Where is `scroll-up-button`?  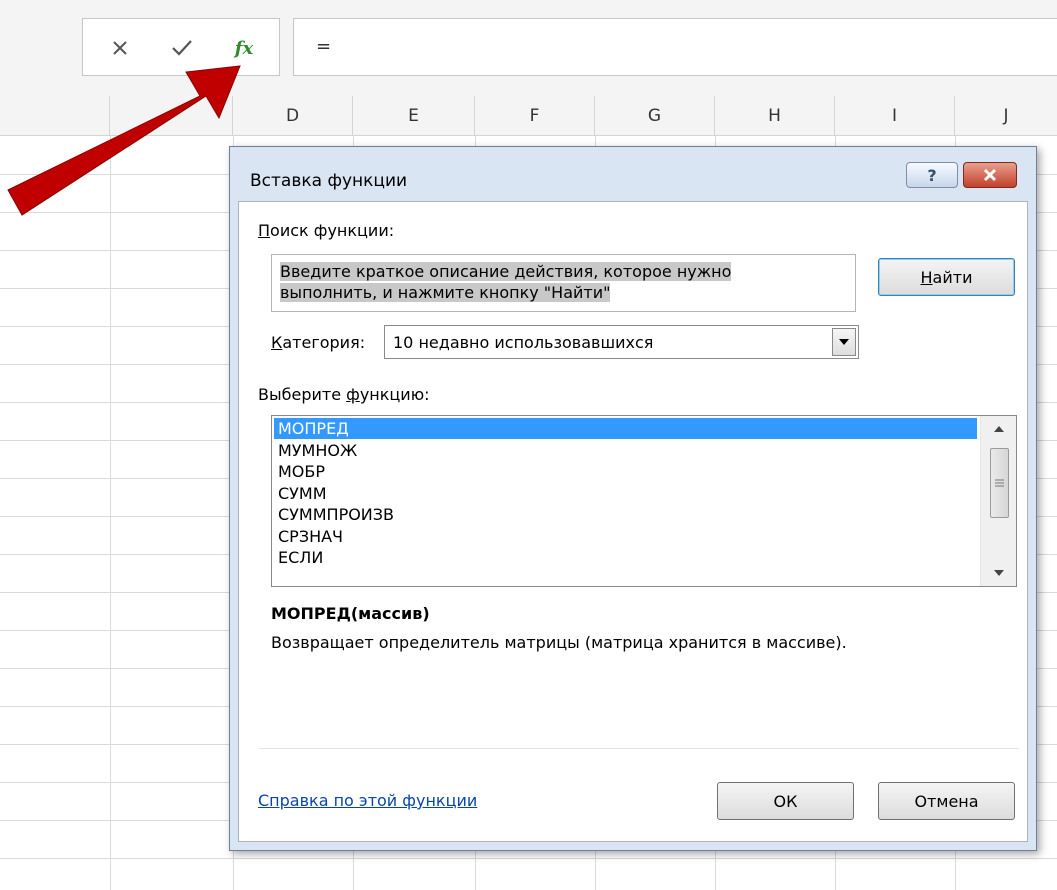 scroll-up-button is located at coordinates (998, 429).